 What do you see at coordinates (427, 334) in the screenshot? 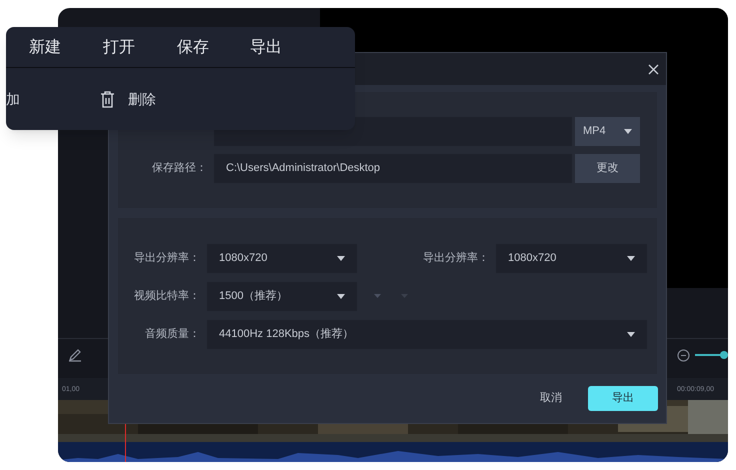
I see `dropdown: 44100Hz 128Kbps（推荐）` at bounding box center [427, 334].